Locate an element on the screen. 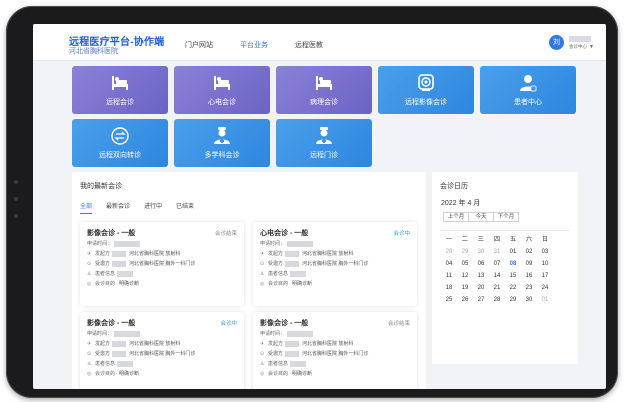  calendar-day: 26 is located at coordinates (465, 300).